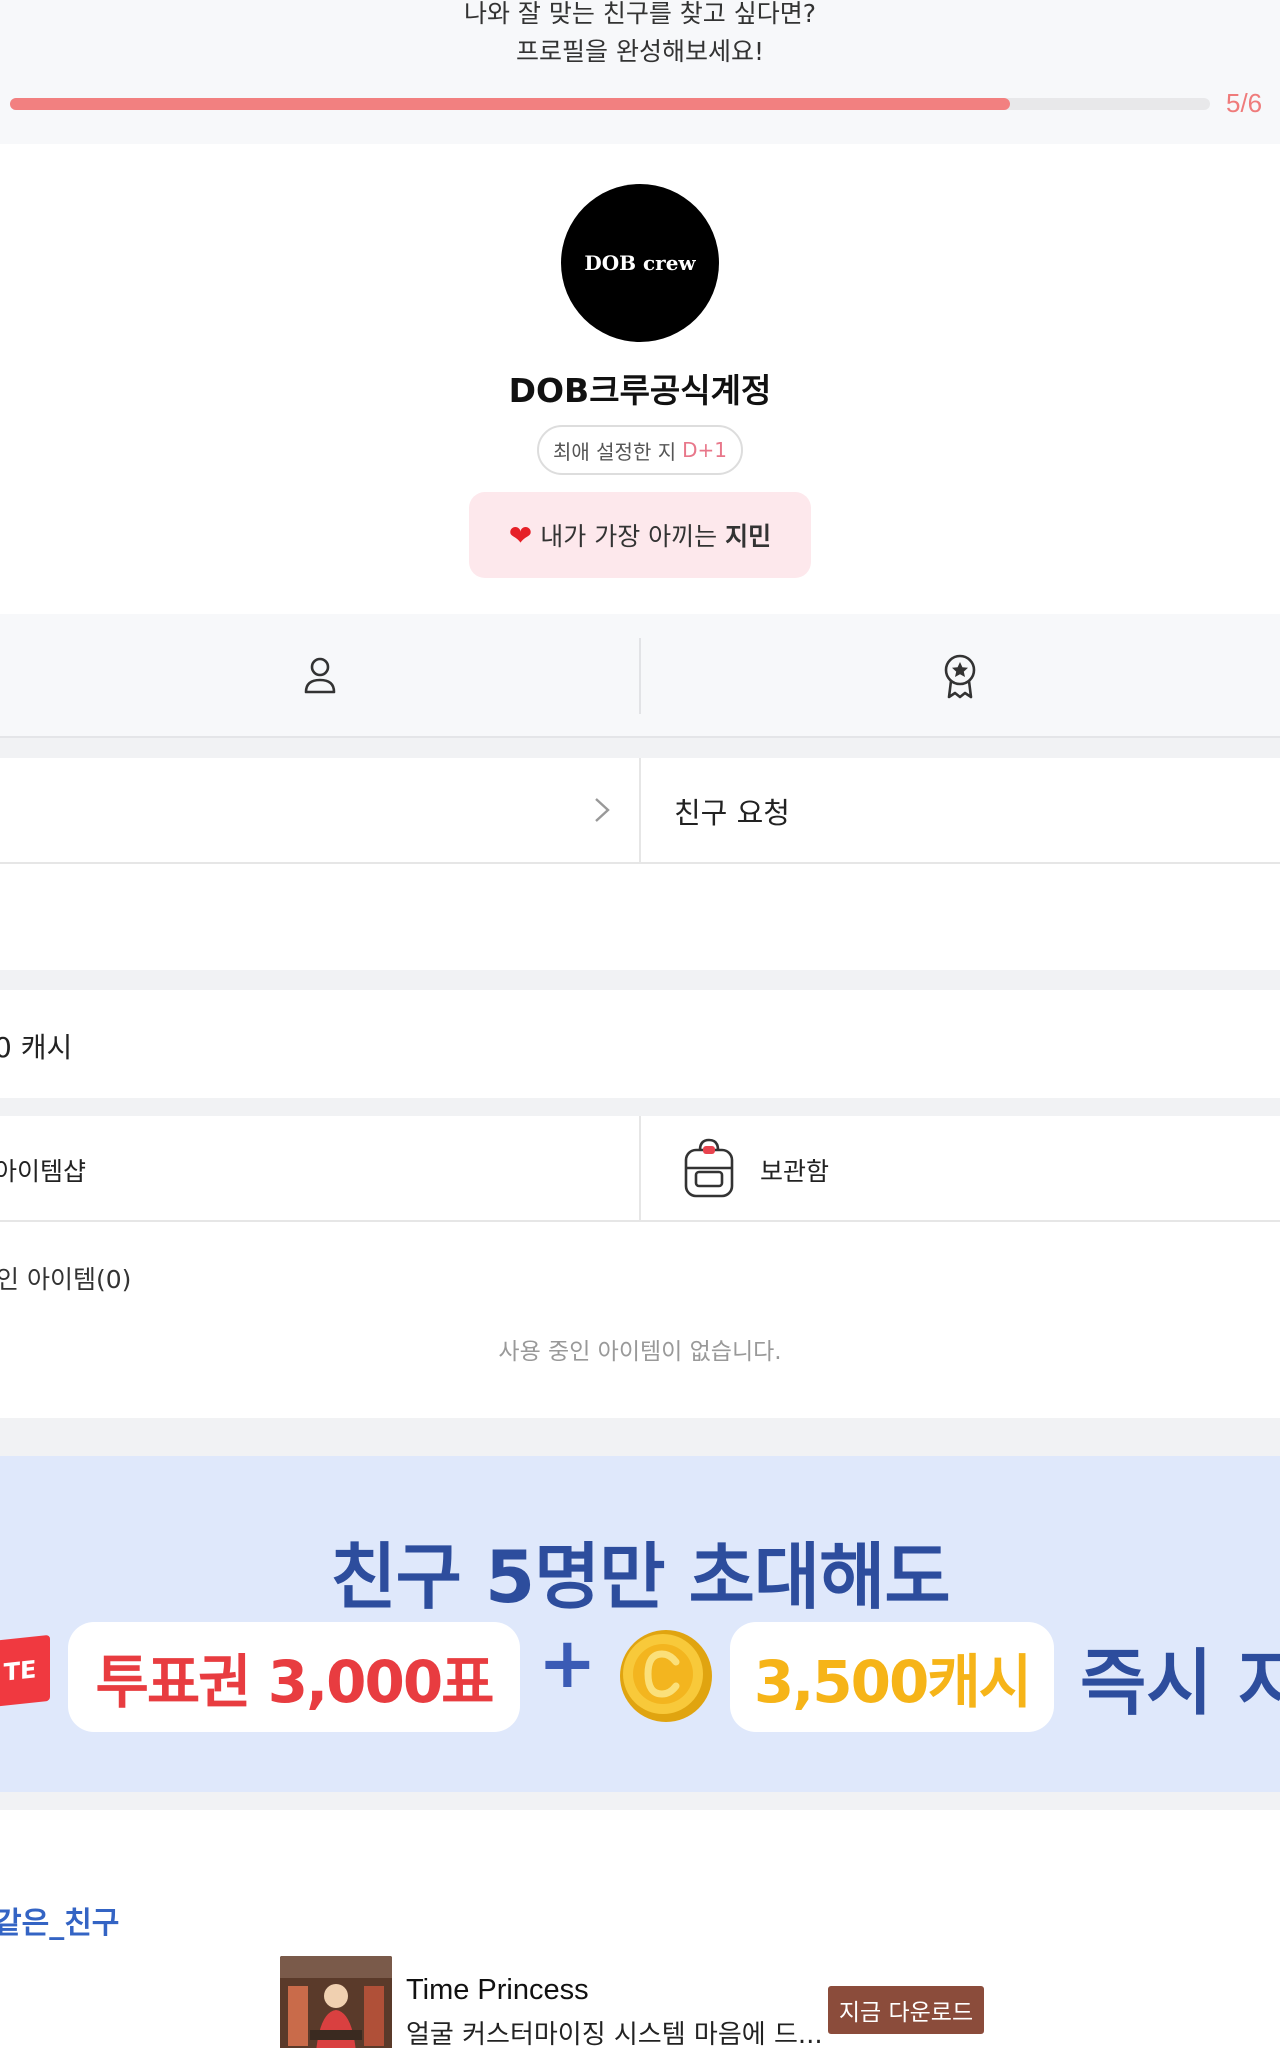 This screenshot has height=2048, width=1280. Describe the element at coordinates (748, 536) in the screenshot. I see `bias-name: 지민` at that location.